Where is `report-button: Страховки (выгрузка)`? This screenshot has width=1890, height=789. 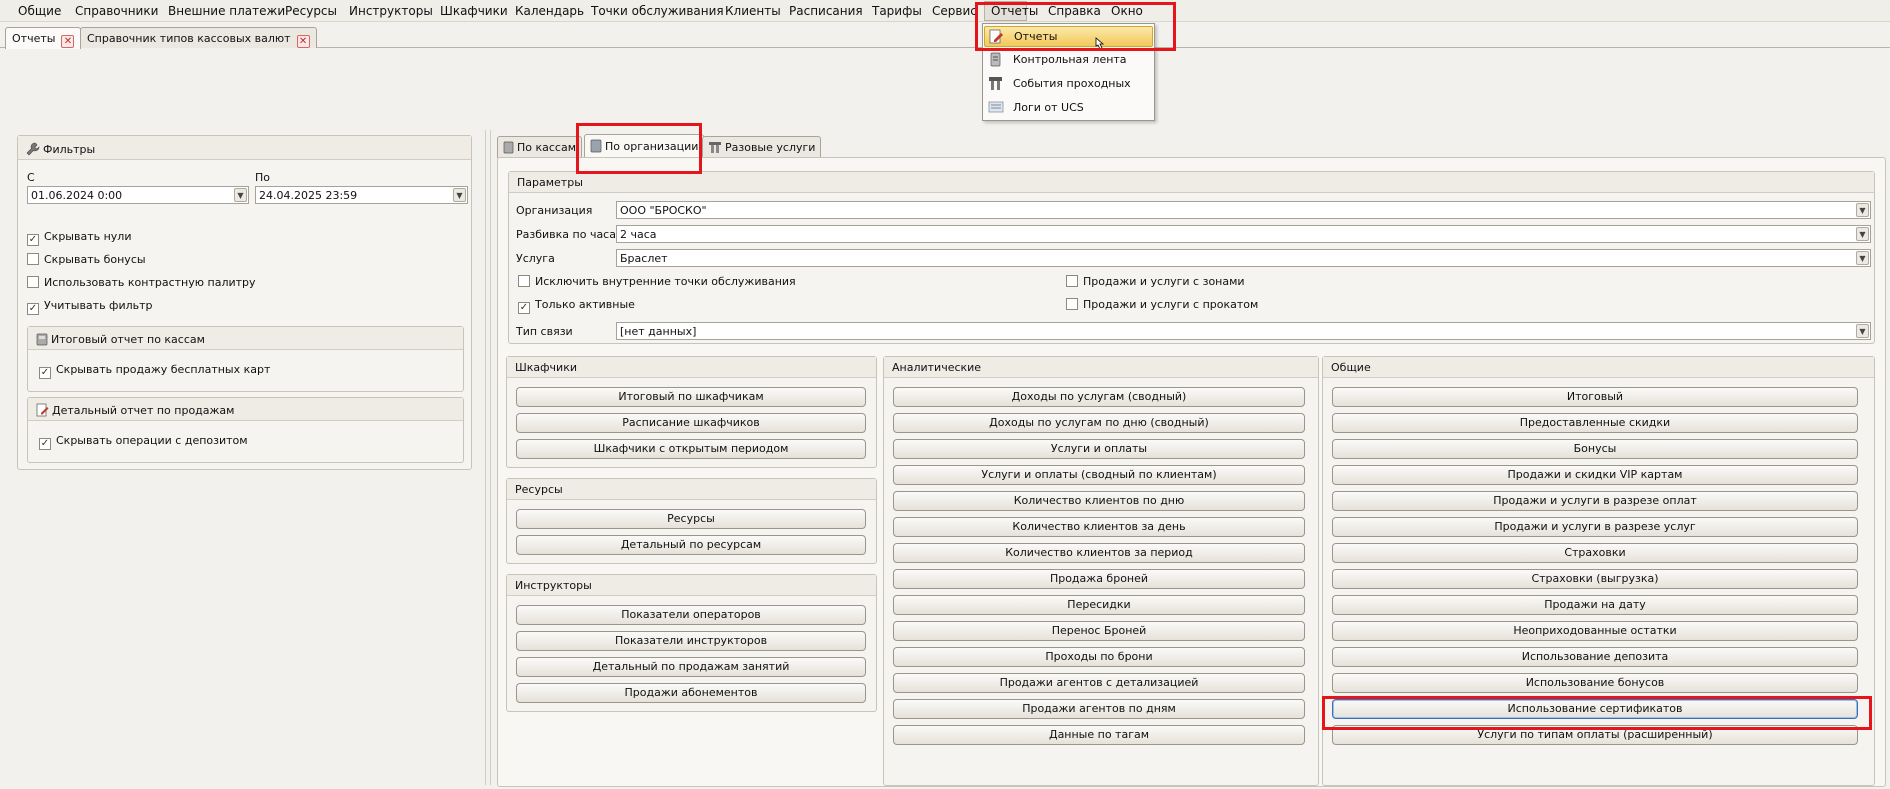
report-button: Страховки (выгрузка) is located at coordinates (1595, 579).